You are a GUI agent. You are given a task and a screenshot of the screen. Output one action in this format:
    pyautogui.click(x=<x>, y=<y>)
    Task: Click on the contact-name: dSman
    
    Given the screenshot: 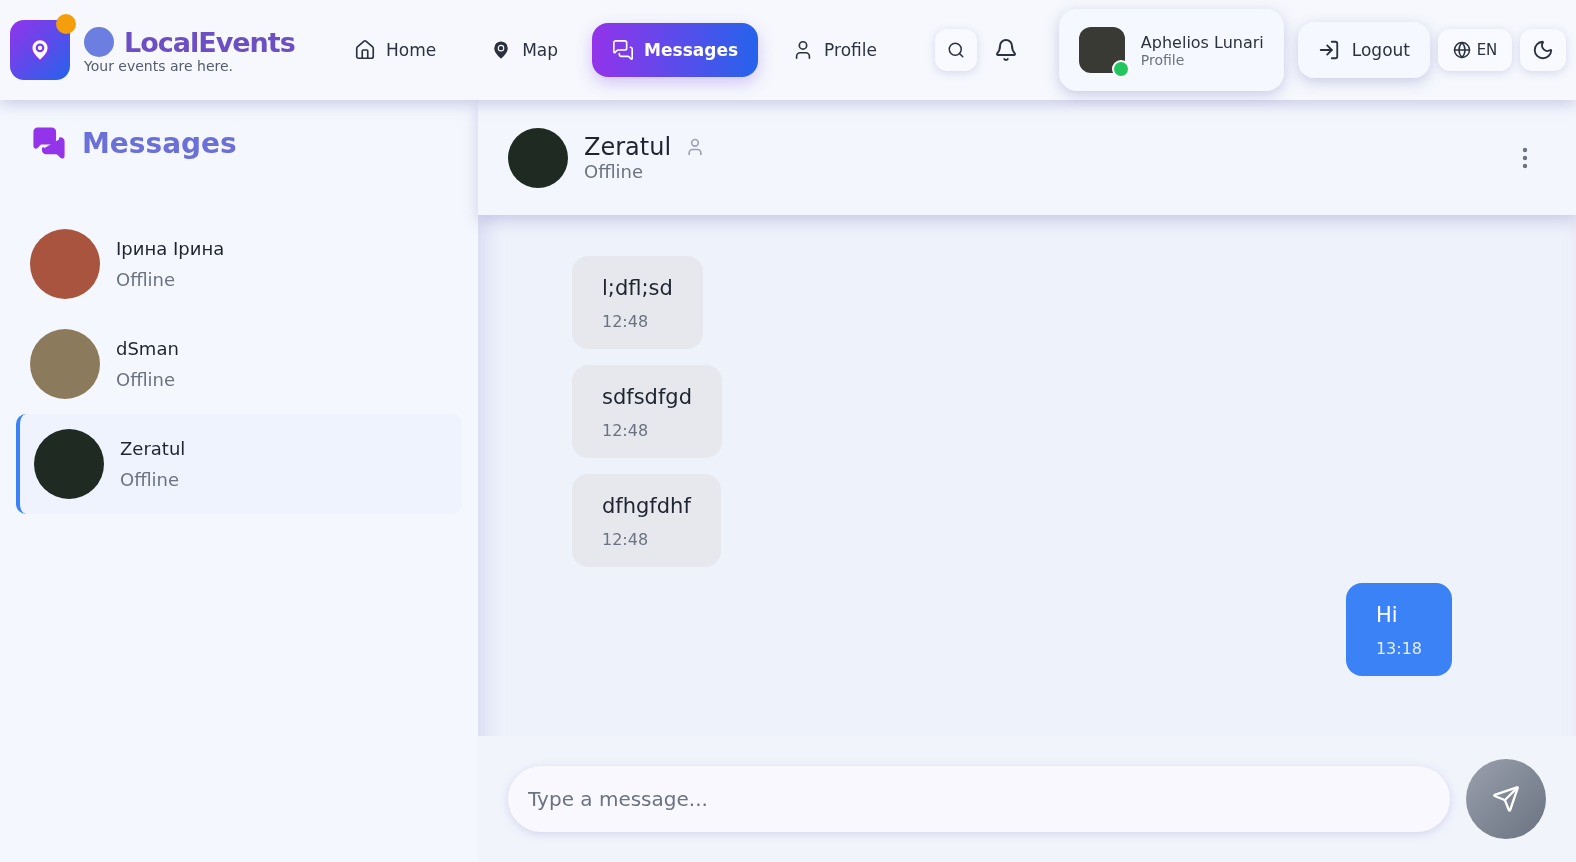 What is the action you would take?
    pyautogui.click(x=147, y=348)
    